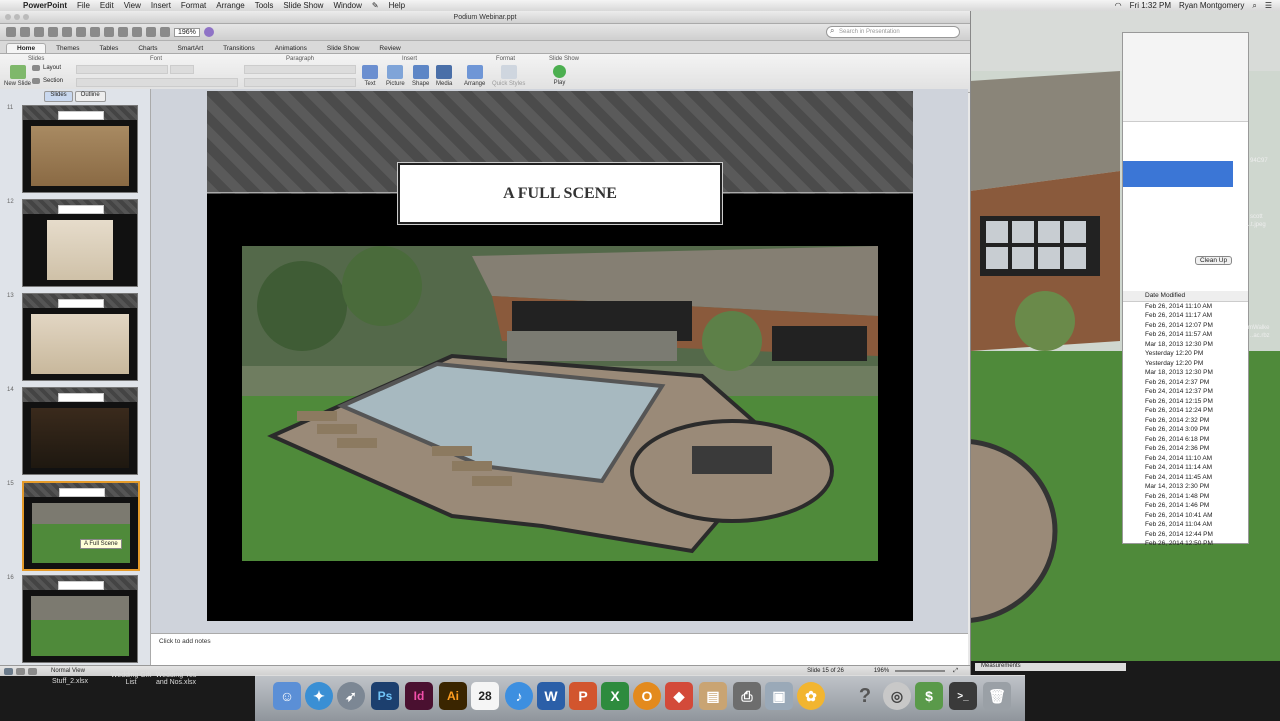  What do you see at coordinates (1185, 402) in the screenshot?
I see `list-item: Feb 26, 2014 12:15 PM` at bounding box center [1185, 402].